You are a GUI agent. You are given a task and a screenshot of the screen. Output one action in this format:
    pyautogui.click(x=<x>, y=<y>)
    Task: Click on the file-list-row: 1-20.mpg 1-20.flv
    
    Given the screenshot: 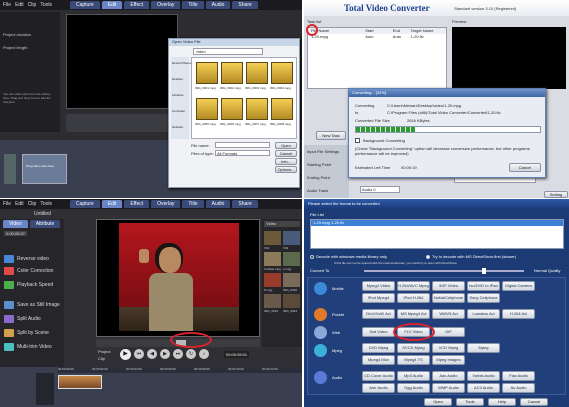 What is the action you would take?
    pyautogui.click(x=437, y=223)
    